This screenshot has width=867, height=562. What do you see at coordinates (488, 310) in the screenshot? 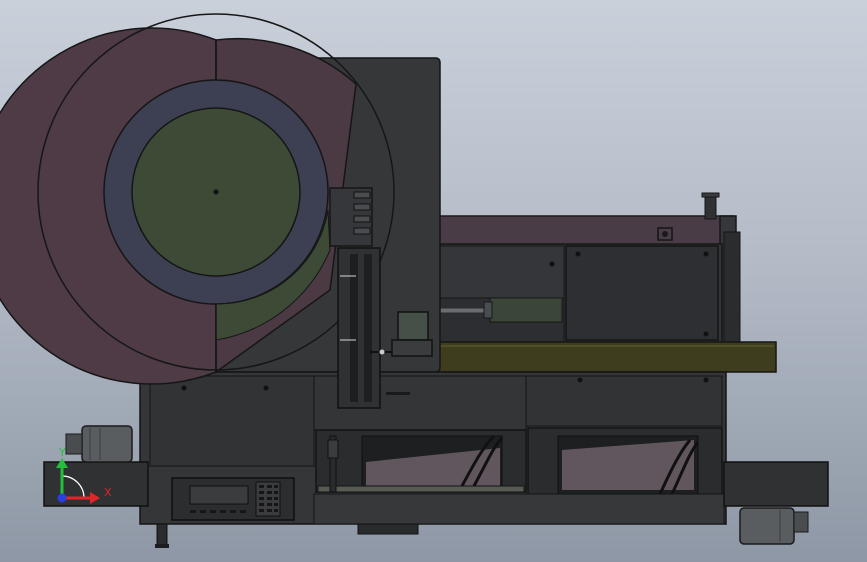
I see `cylinder-clevis` at bounding box center [488, 310].